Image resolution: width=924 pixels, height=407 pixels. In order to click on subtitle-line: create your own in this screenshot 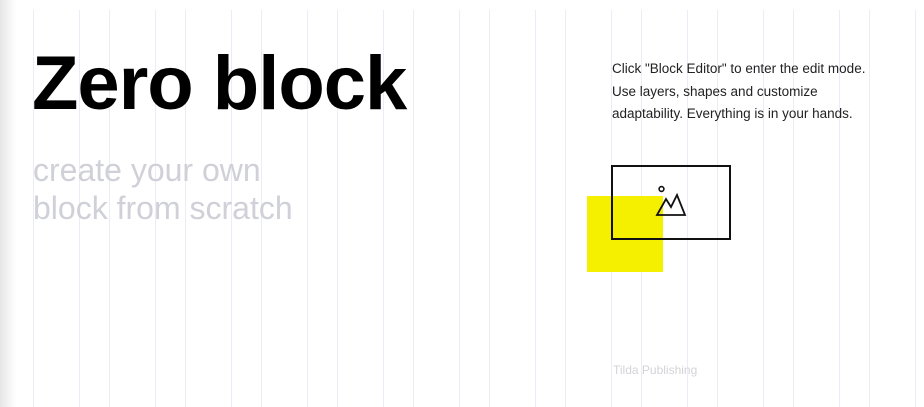, I will do `click(147, 170)`.